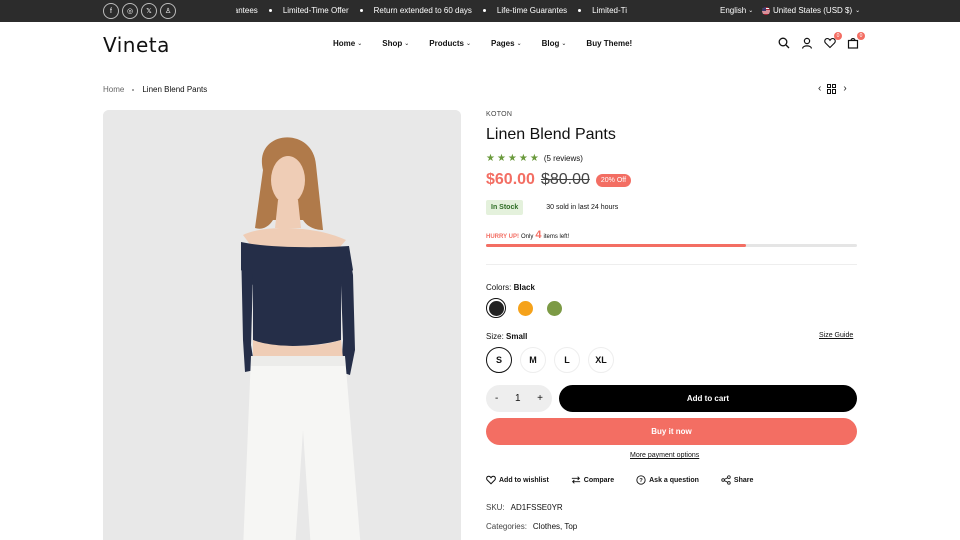 The height and width of the screenshot is (540, 960). I want to click on review-count: (5 reviews), so click(563, 158).